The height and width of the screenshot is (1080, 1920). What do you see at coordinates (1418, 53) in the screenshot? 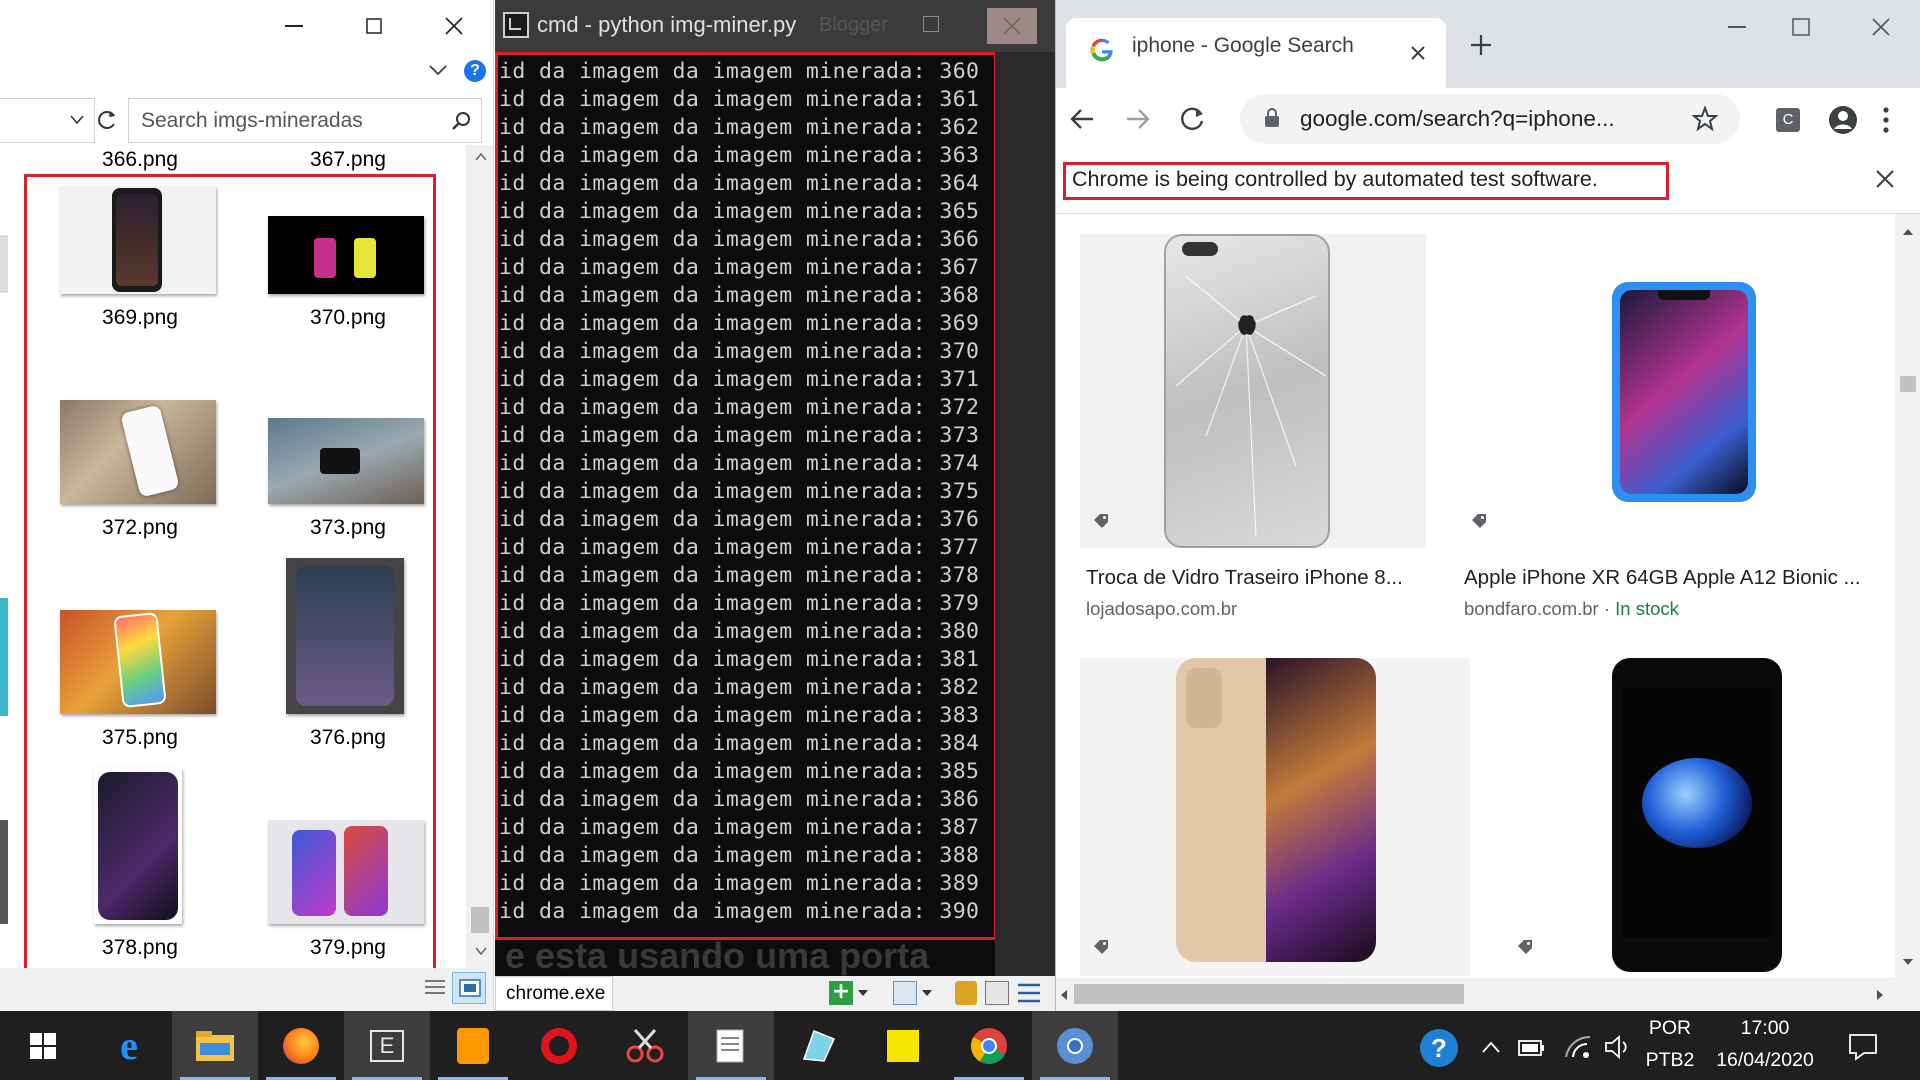
I see `close-tab-icon` at bounding box center [1418, 53].